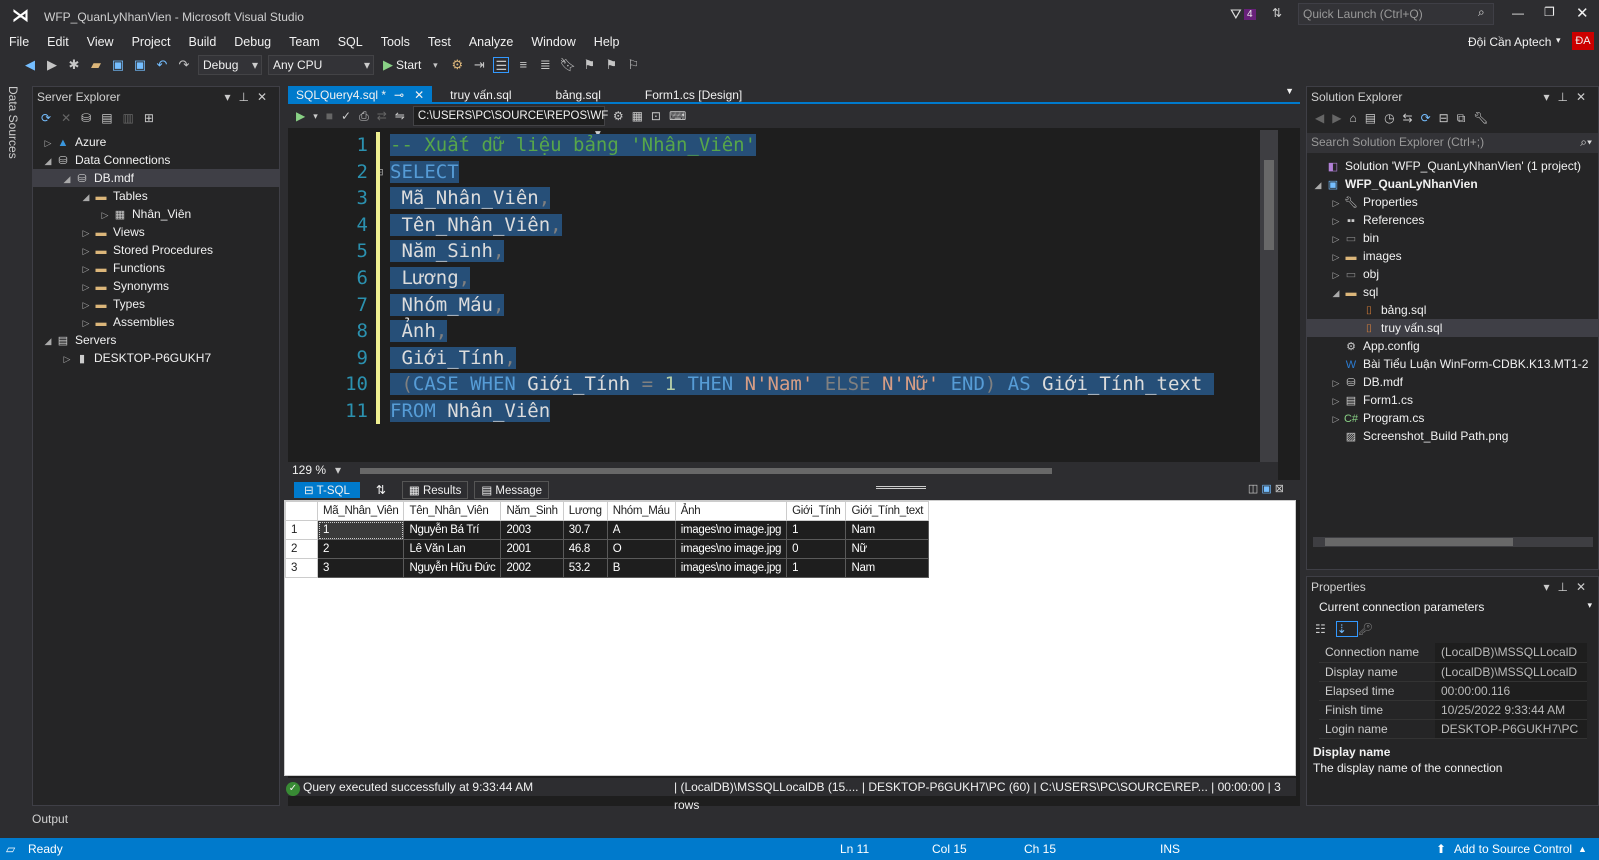 Image resolution: width=1599 pixels, height=860 pixels. I want to click on row-header: 3, so click(301, 568).